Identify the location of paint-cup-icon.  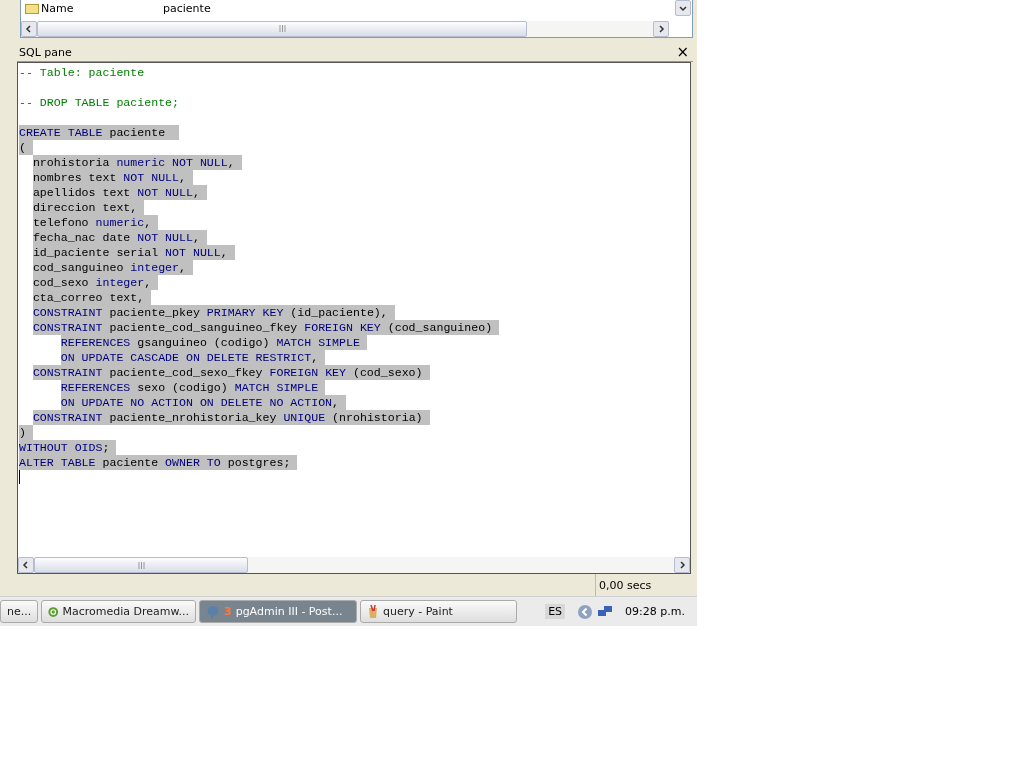
(373, 612).